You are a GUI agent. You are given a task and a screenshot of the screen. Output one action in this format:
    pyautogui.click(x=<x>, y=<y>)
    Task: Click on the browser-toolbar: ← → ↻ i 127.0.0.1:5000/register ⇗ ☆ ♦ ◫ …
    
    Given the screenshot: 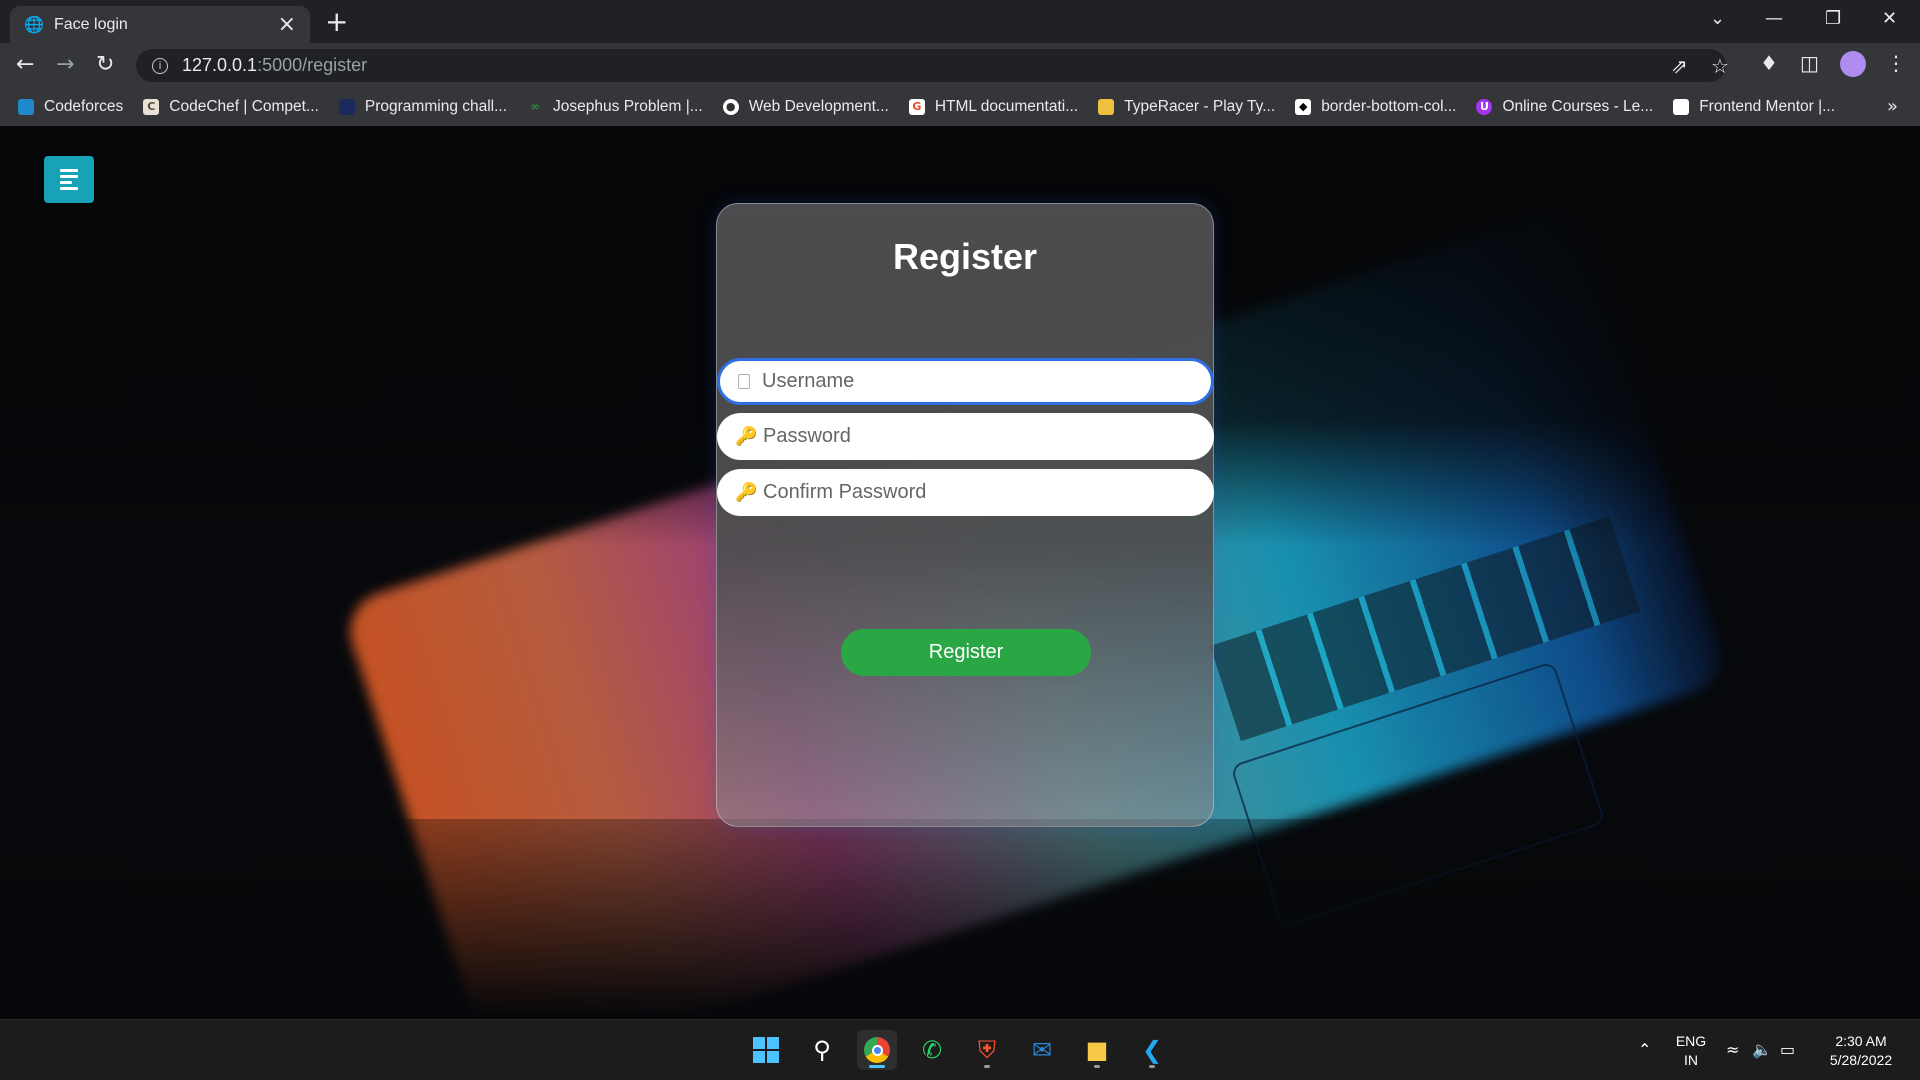 What is the action you would take?
    pyautogui.click(x=960, y=65)
    